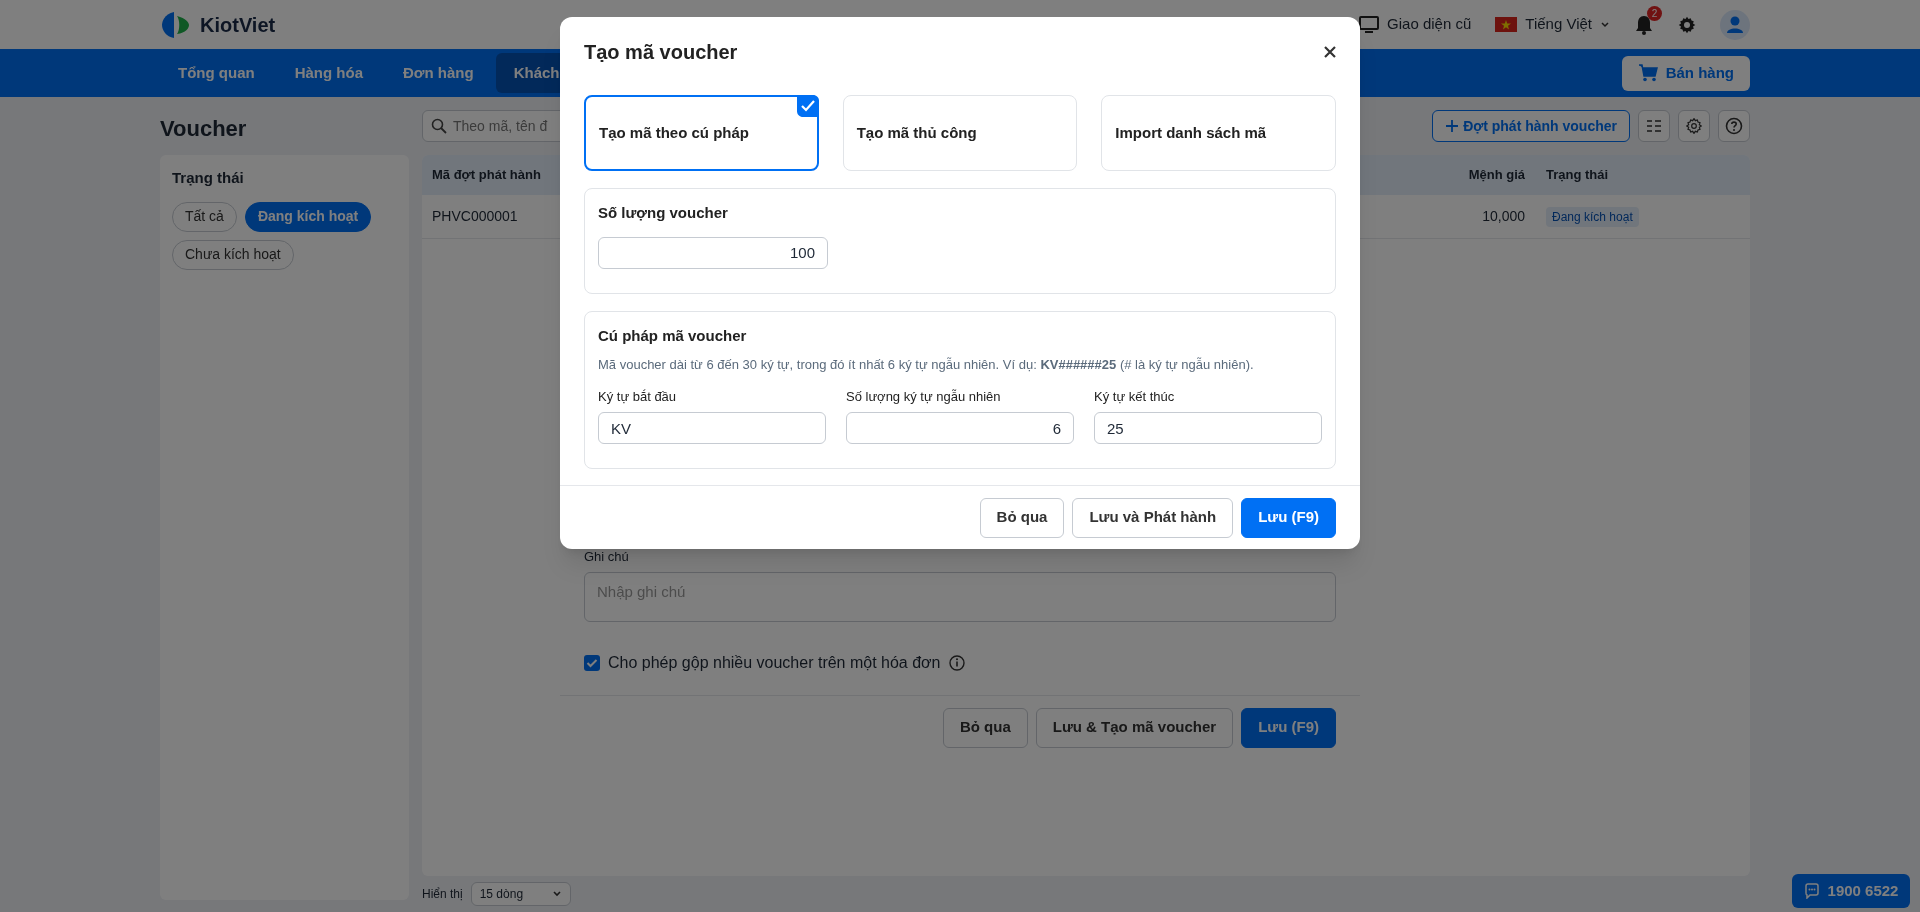 This screenshot has height=912, width=1920. Describe the element at coordinates (924, 396) in the screenshot. I see `field-label: Số lượng ký tự ngẫu nhiên` at that location.